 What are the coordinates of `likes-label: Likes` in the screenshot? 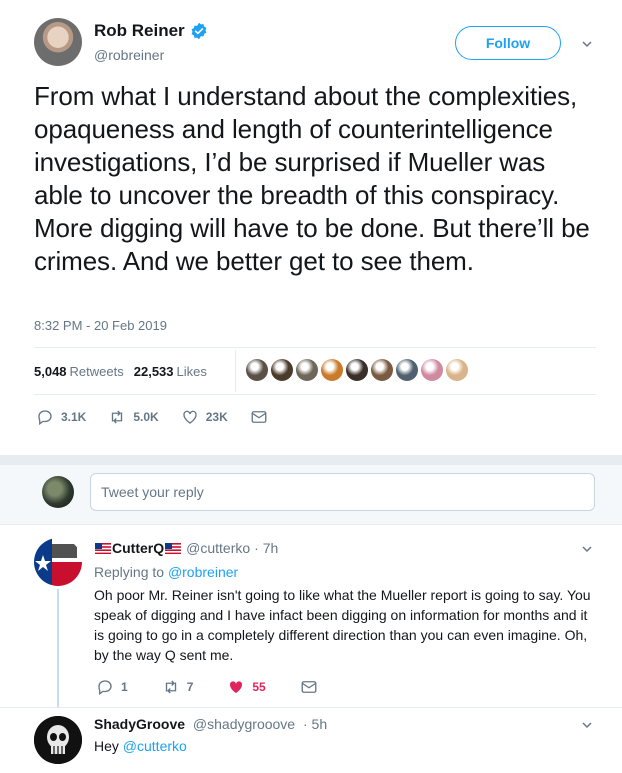 It's located at (192, 371).